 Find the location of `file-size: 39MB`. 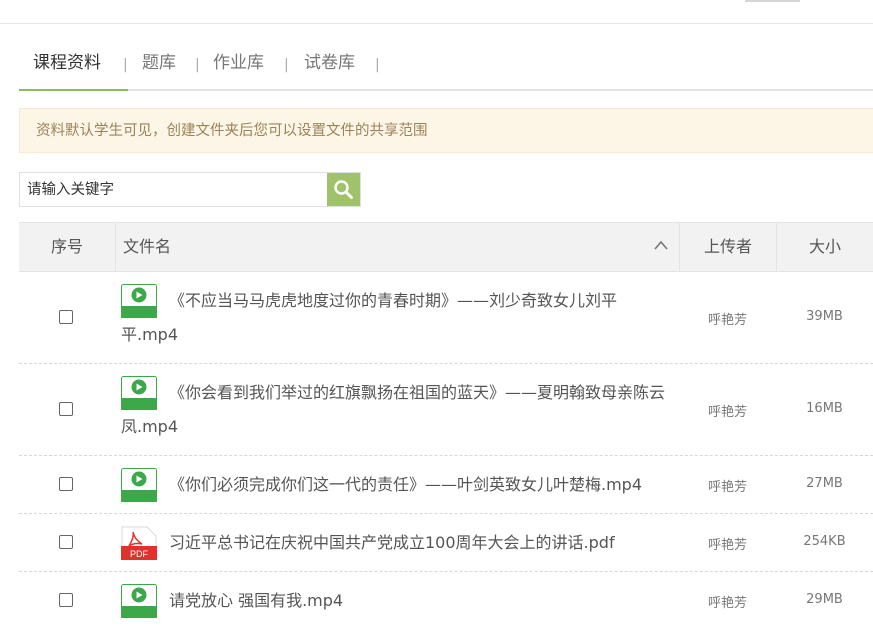

file-size: 39MB is located at coordinates (824, 316).